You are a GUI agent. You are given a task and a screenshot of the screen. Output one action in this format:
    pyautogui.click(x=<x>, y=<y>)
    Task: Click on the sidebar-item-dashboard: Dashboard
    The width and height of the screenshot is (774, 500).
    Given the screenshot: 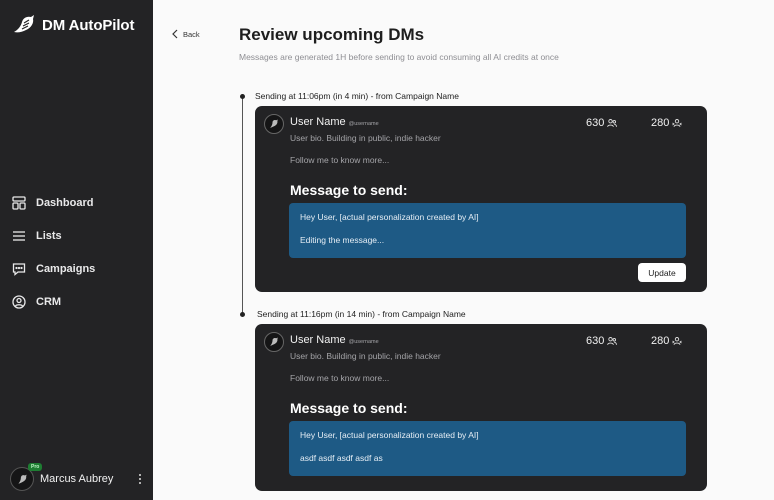 What is the action you would take?
    pyautogui.click(x=76, y=202)
    